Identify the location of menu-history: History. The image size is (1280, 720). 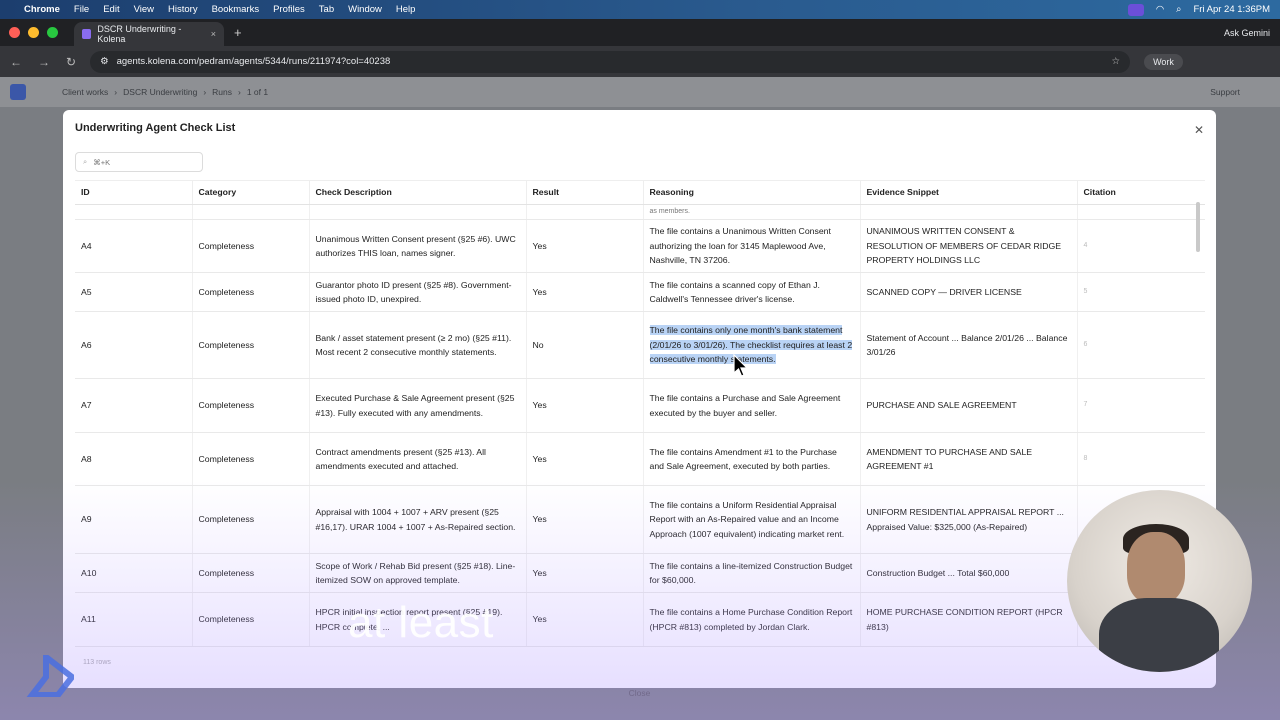
(183, 9).